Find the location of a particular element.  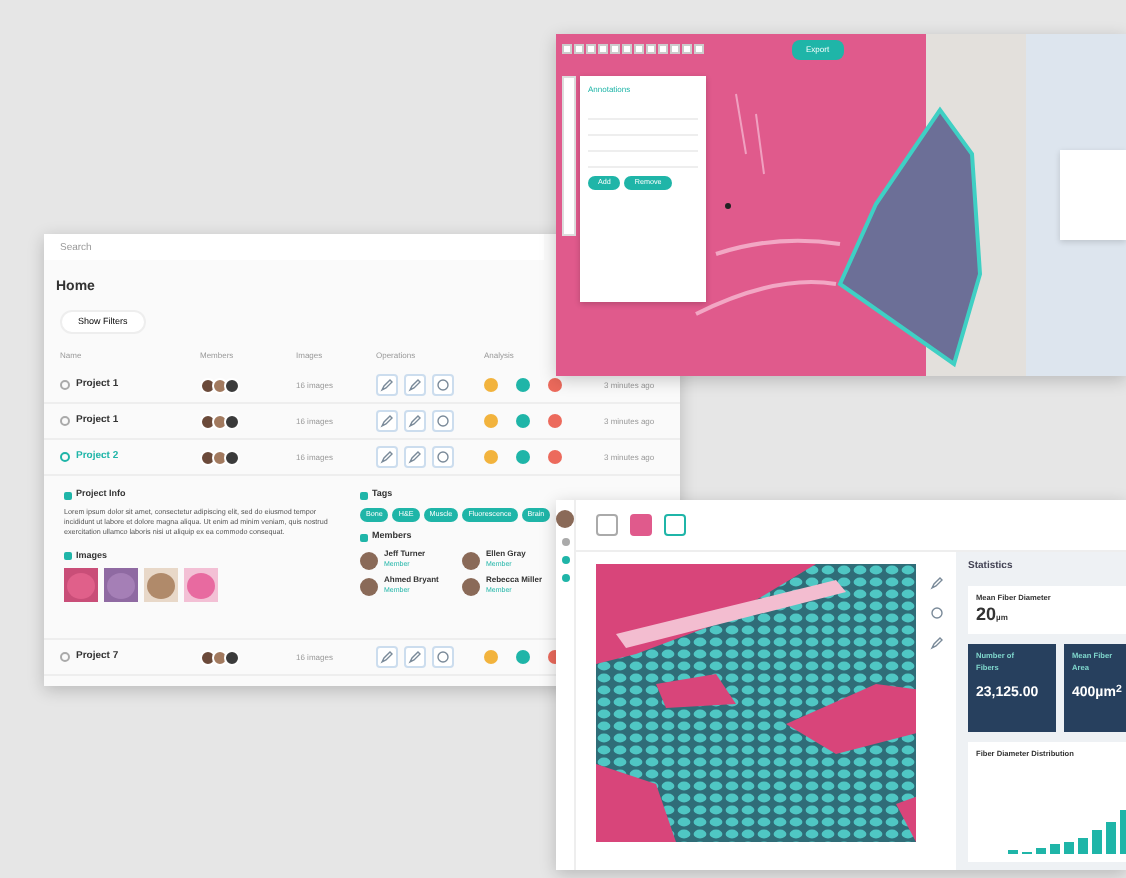

info-card is located at coordinates (1093, 195).